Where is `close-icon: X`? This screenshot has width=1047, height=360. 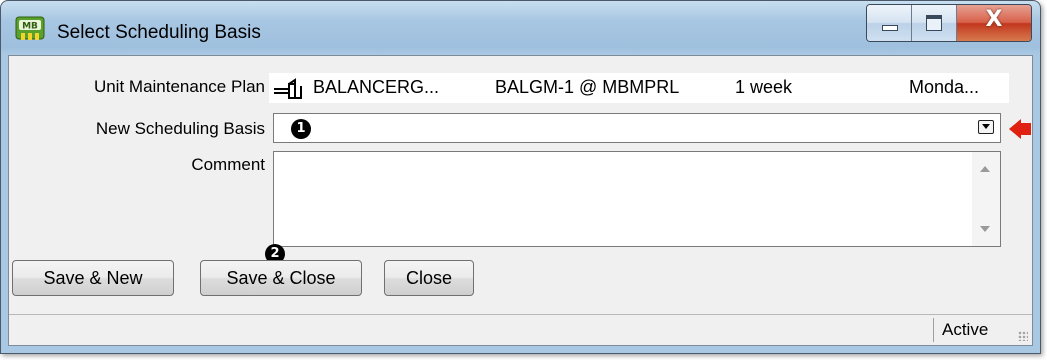
close-icon: X is located at coordinates (994, 19).